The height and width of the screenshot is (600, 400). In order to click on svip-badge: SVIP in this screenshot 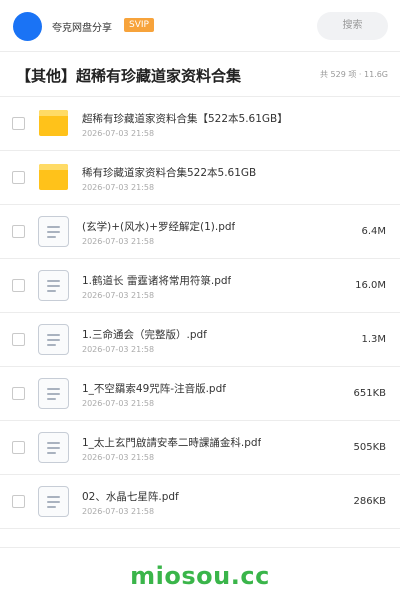, I will do `click(139, 25)`.